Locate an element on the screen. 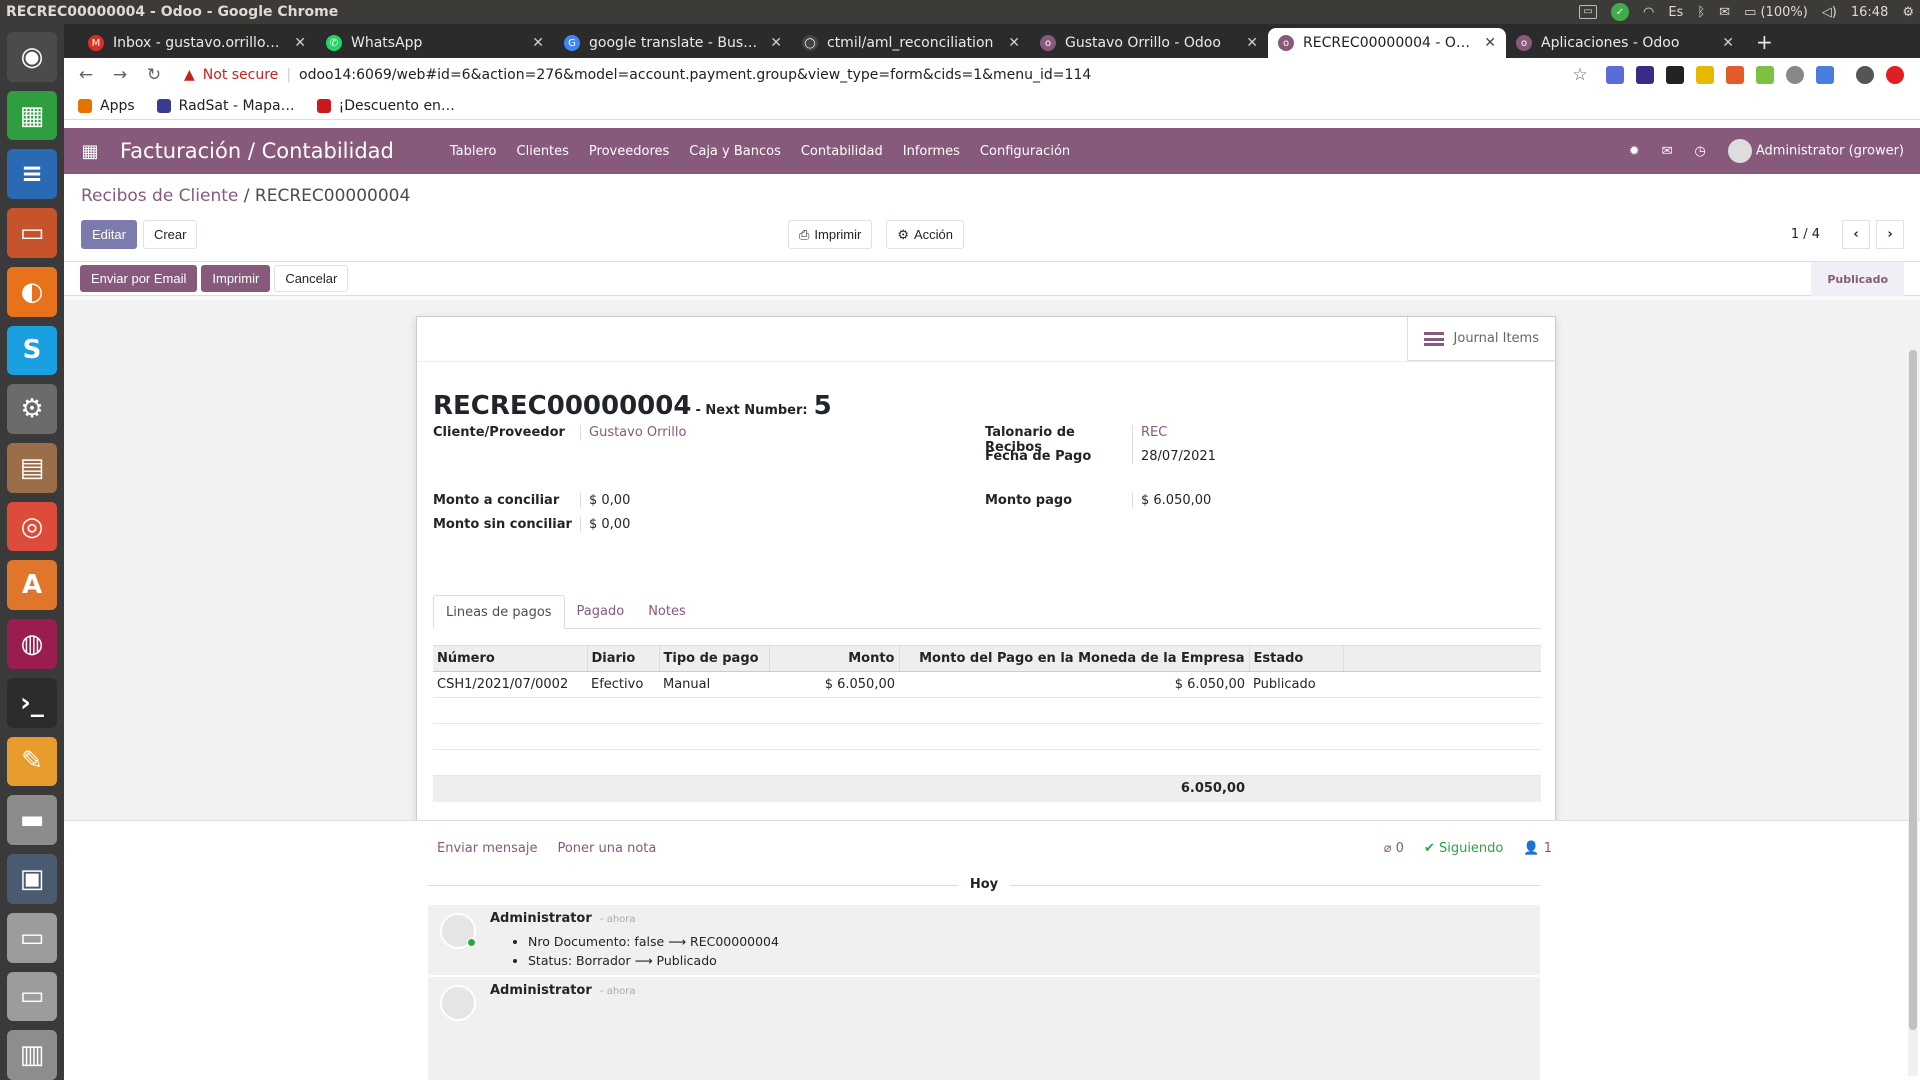 The image size is (1920, 1080). debug-bug-icon: ✹ is located at coordinates (1634, 151).